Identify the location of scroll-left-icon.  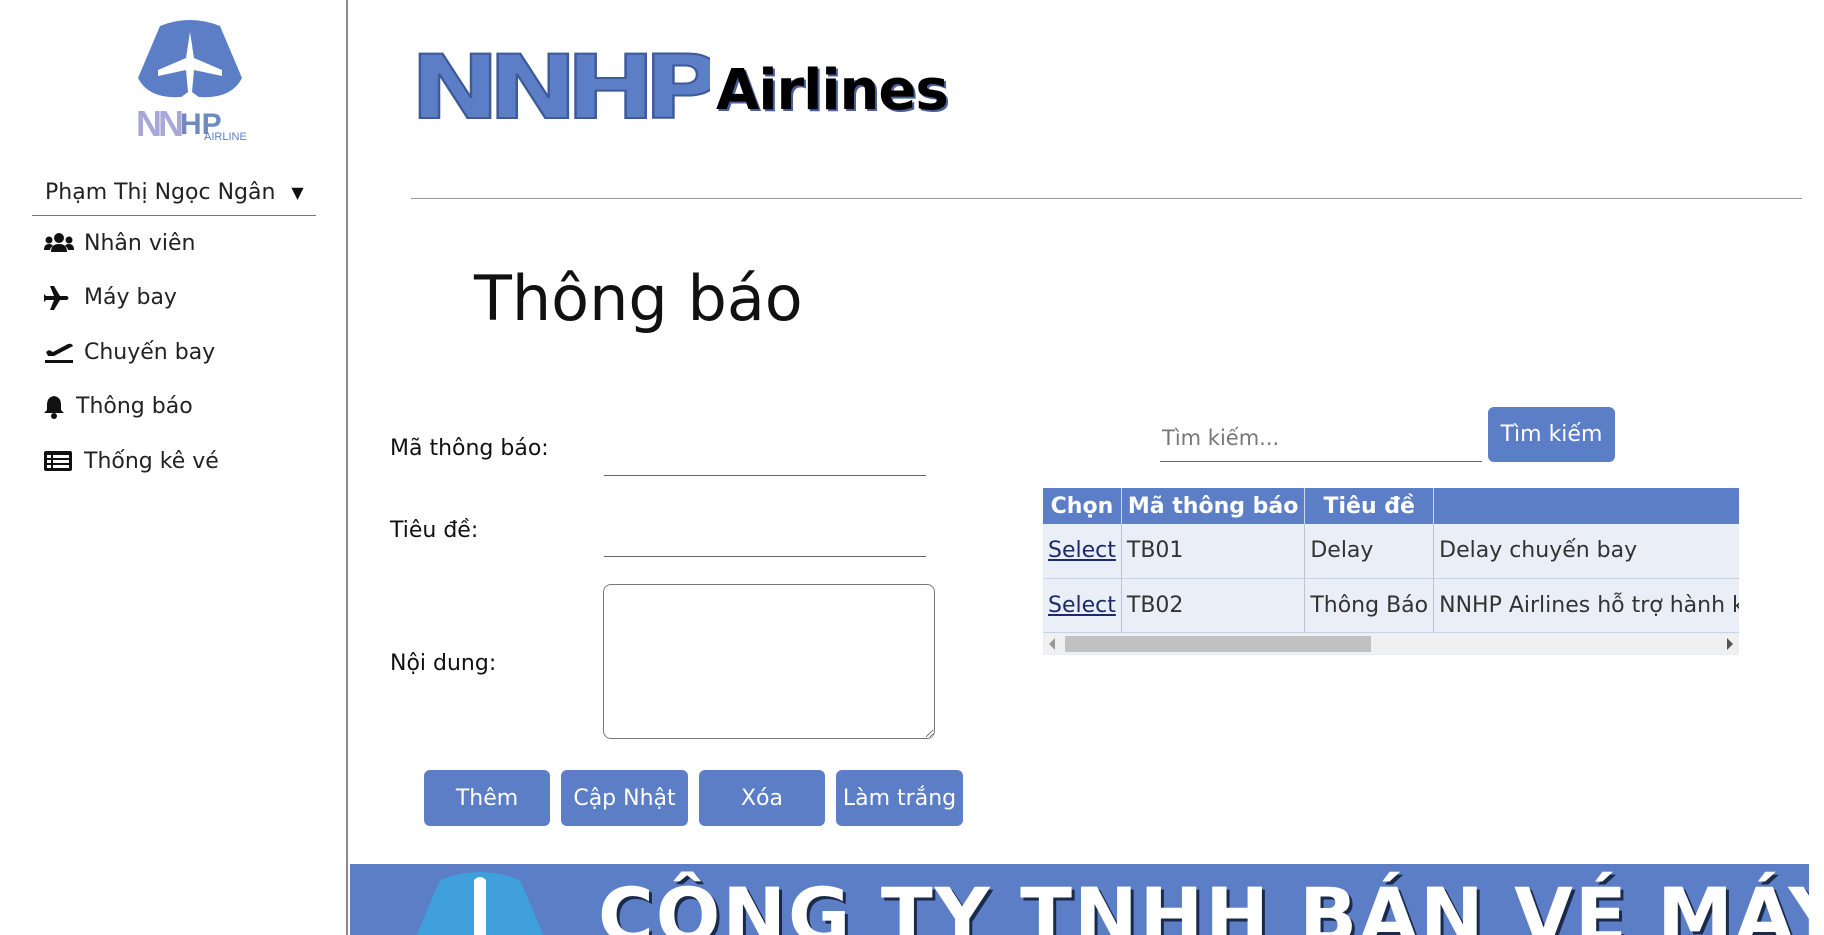
(1052, 644).